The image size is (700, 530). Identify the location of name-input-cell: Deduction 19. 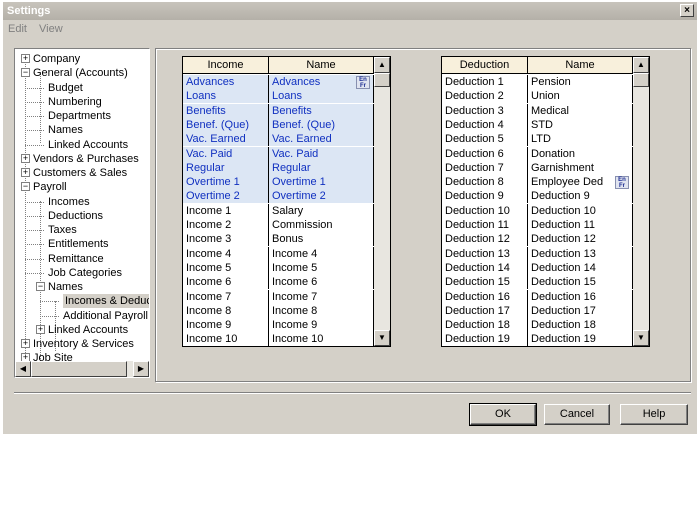
(580, 339).